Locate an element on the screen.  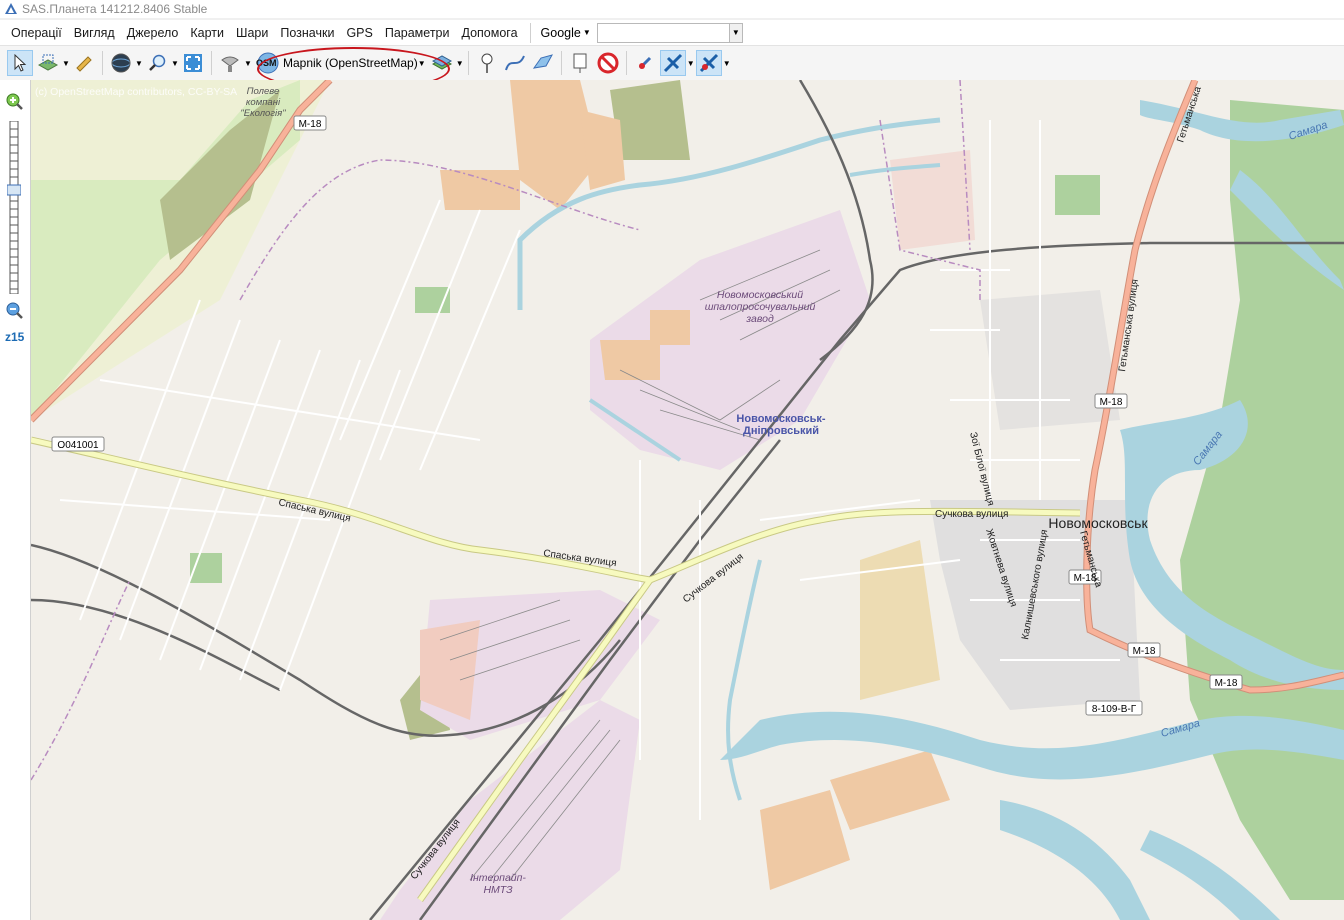
title-bar: SAS.Планета 141212.8406 Stable is located at coordinates (672, 9).